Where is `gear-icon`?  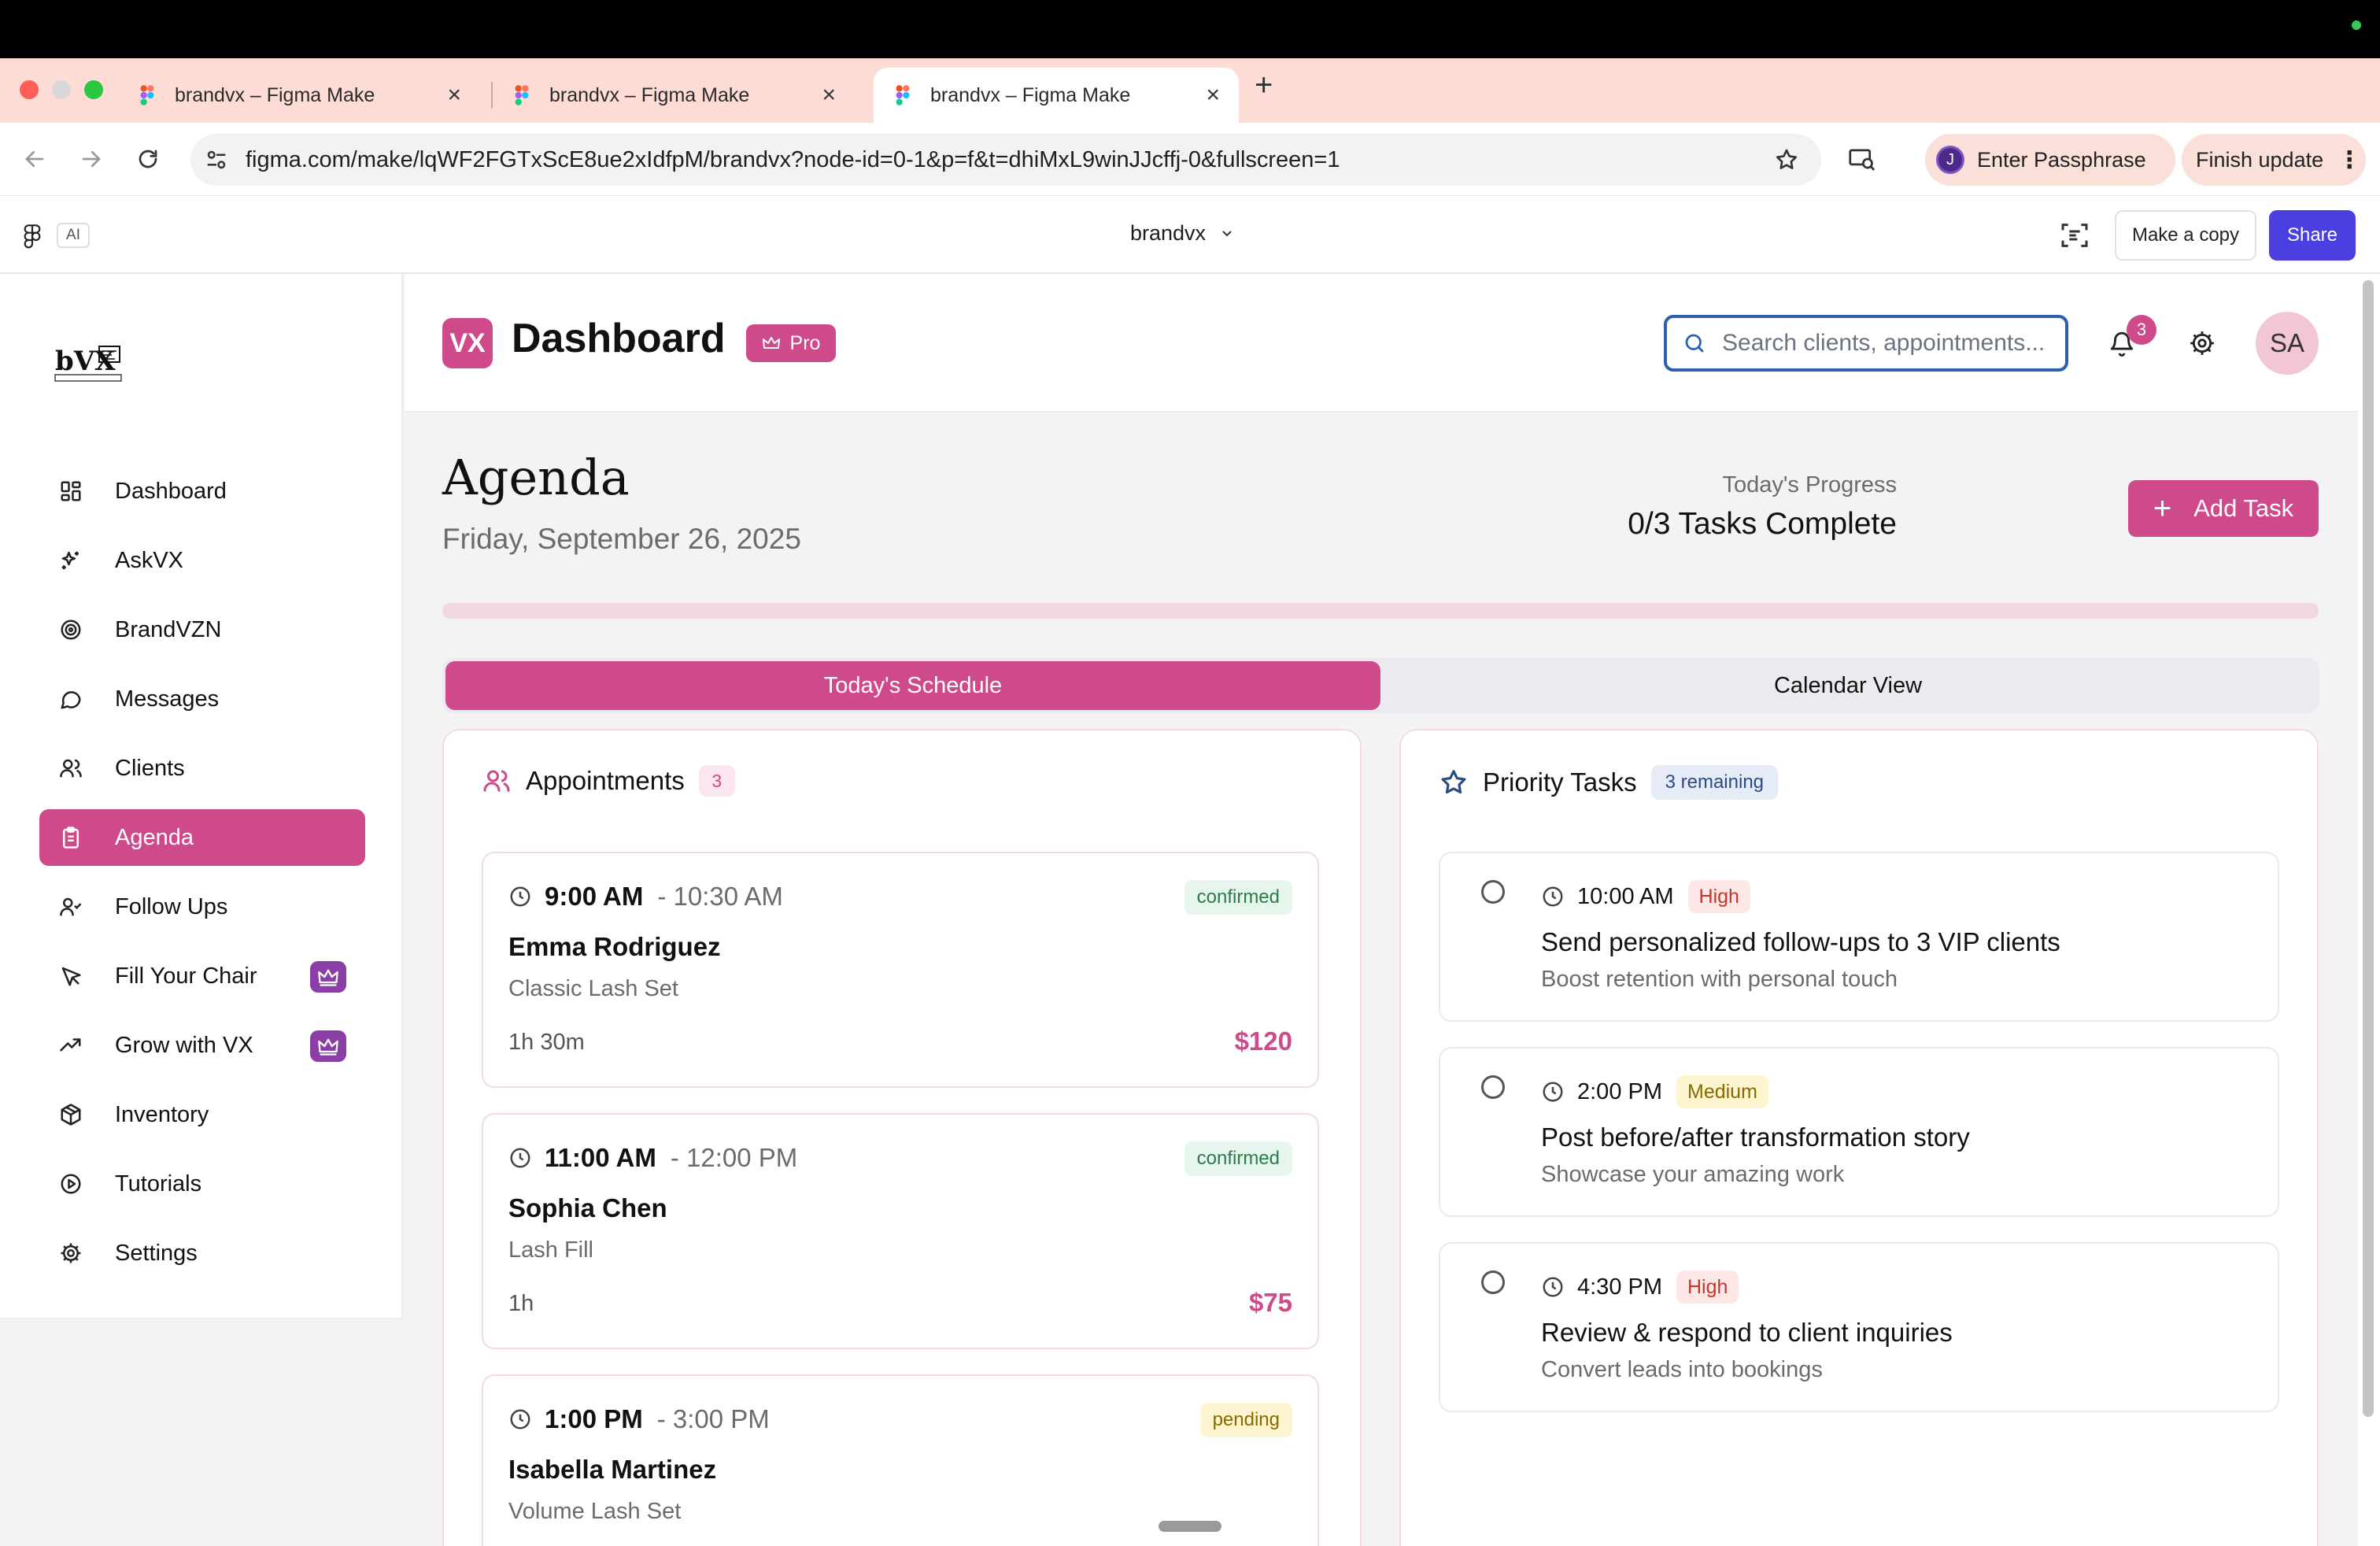
gear-icon is located at coordinates (2202, 343).